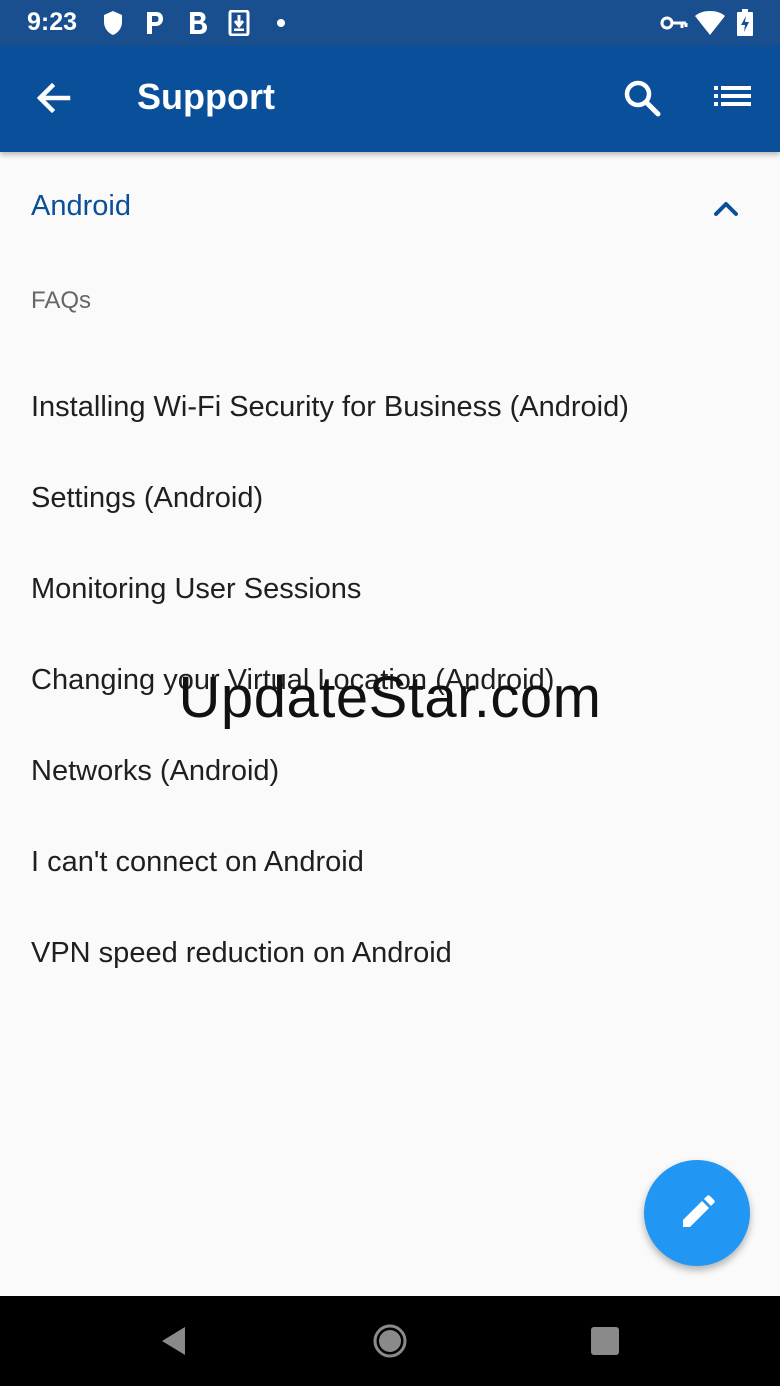 This screenshot has height=1386, width=780. Describe the element at coordinates (390, 772) in the screenshot. I see `list-item: Networks (Android)` at that location.